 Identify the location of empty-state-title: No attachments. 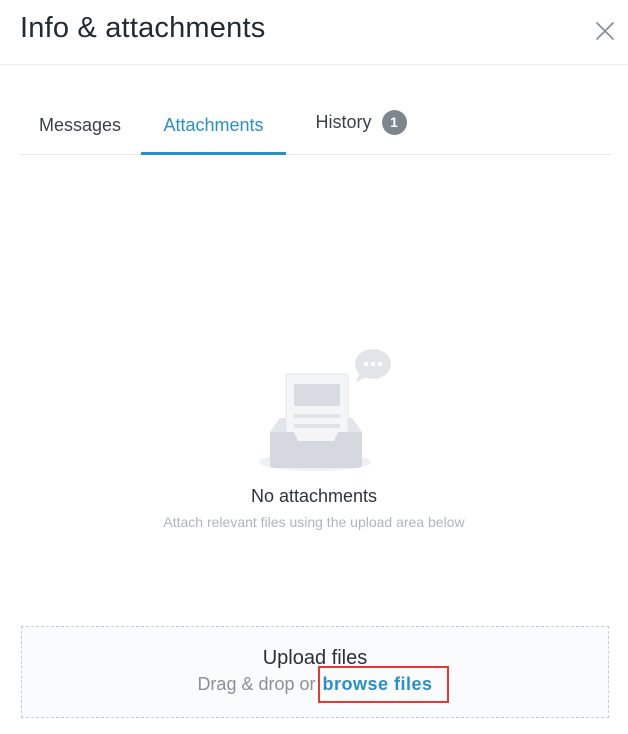
(314, 496).